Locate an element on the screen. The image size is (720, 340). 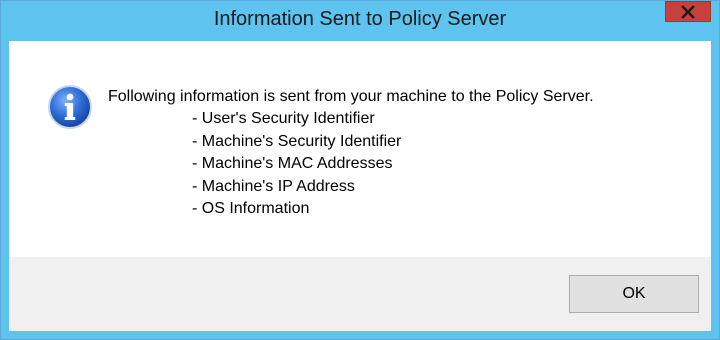
list-item: - Machine's Security Identifier is located at coordinates (297, 141).